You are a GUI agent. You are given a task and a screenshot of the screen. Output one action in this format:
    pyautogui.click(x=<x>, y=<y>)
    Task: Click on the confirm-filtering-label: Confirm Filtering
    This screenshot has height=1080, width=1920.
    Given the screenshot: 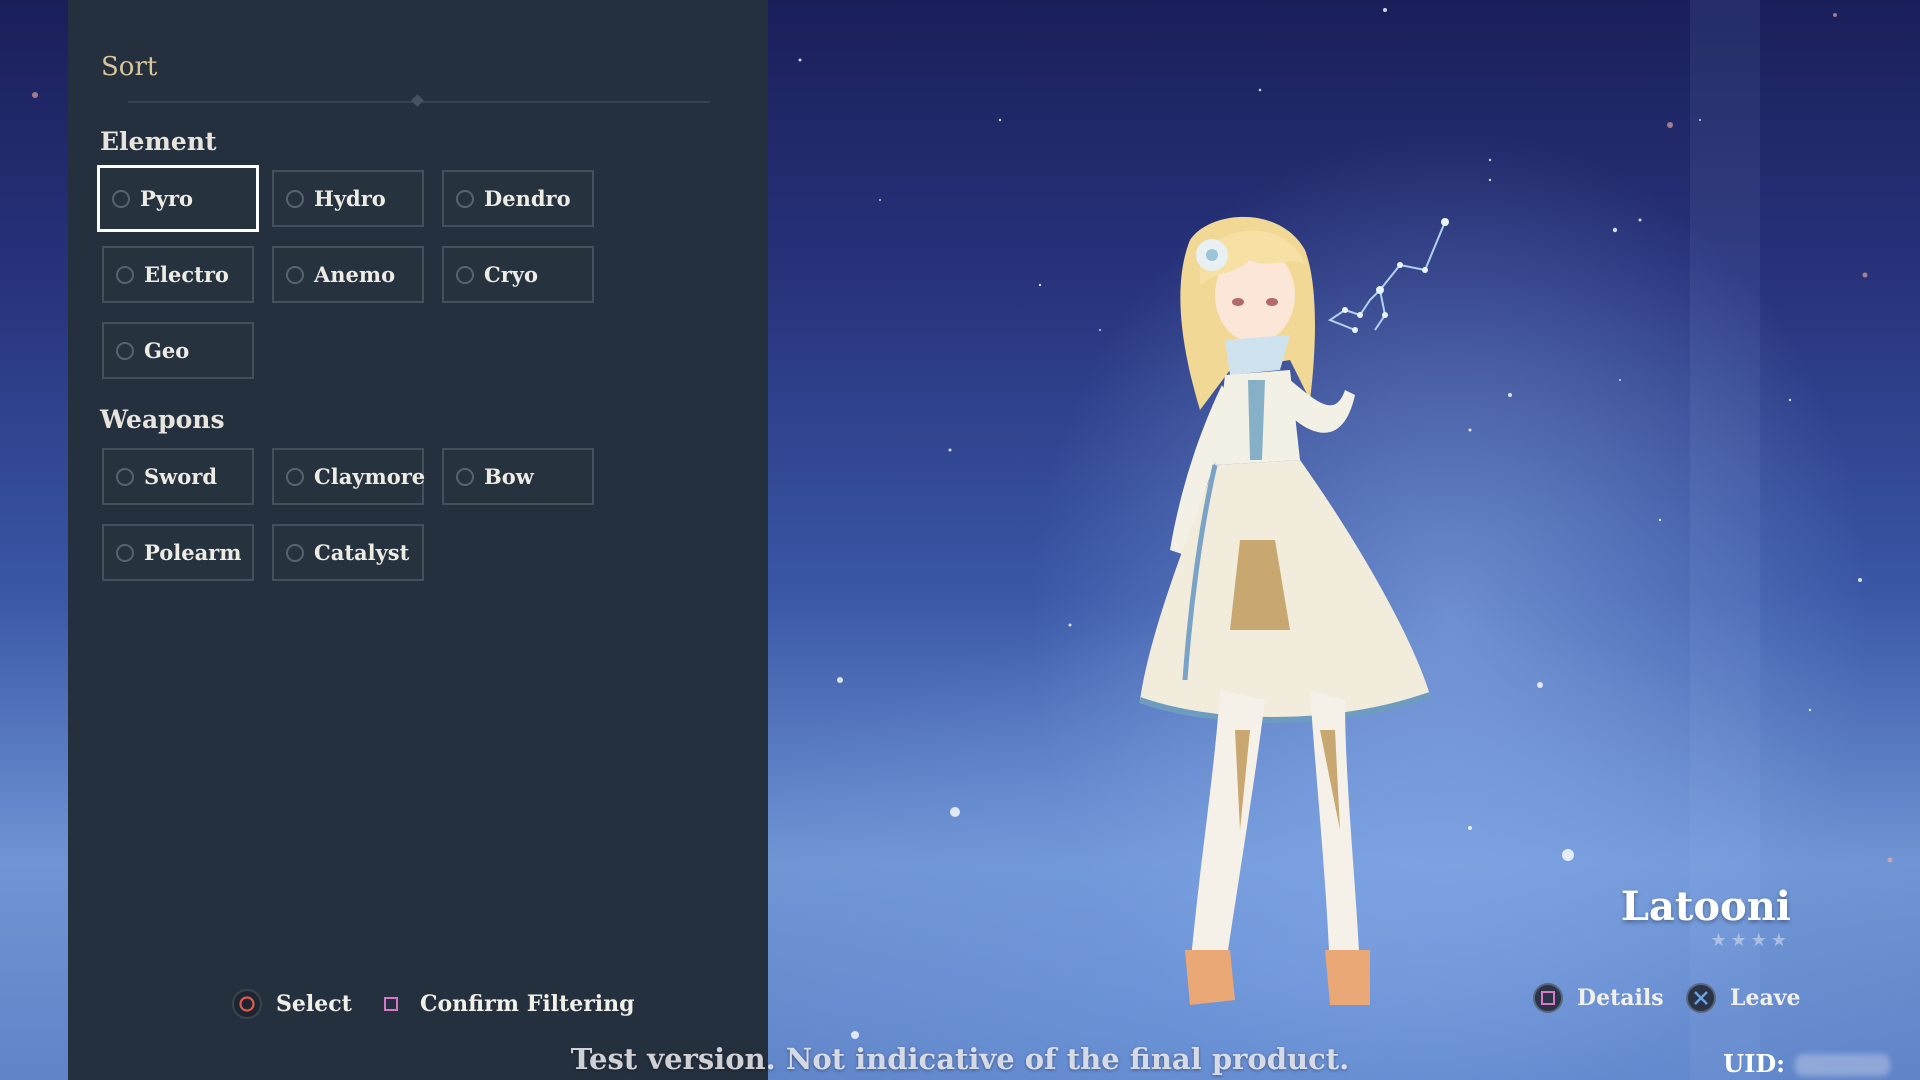 What is the action you would take?
    pyautogui.click(x=527, y=1004)
    